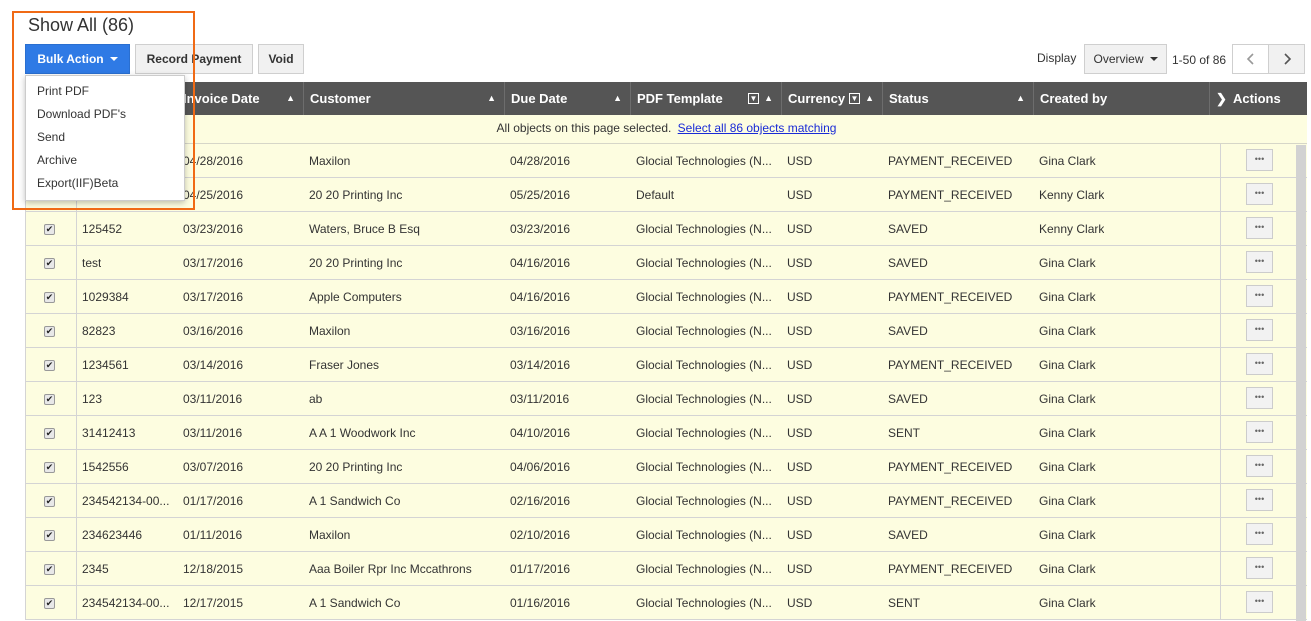  What do you see at coordinates (105, 114) in the screenshot?
I see `menu-item-download-pdfs: Download PDF's` at bounding box center [105, 114].